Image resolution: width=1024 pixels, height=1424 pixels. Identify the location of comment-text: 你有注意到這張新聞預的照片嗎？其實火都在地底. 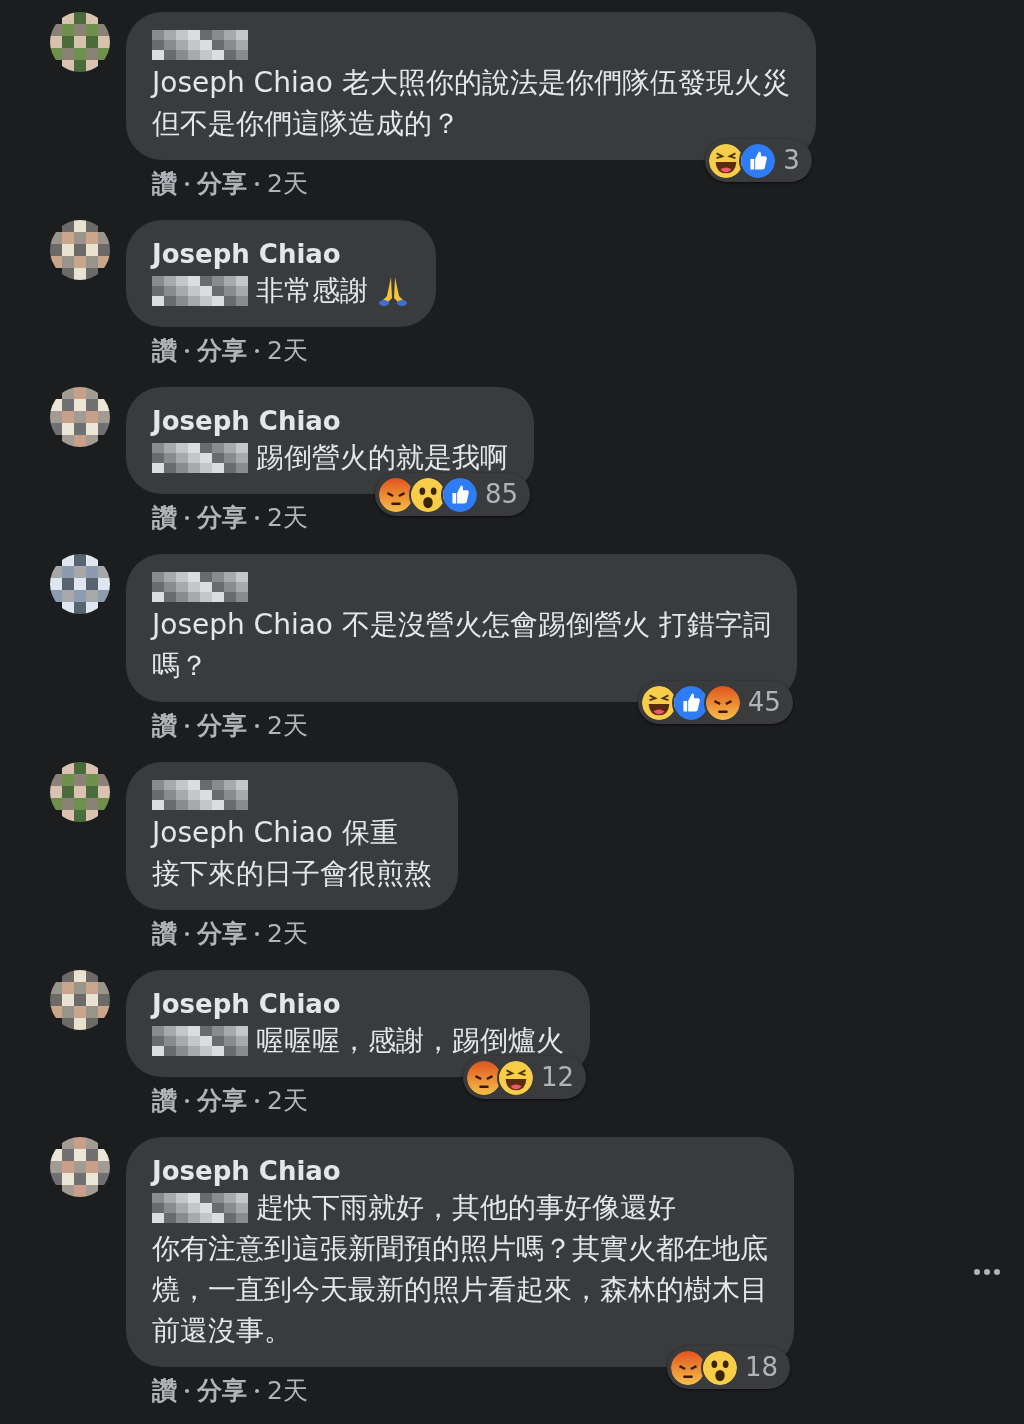
(460, 1249).